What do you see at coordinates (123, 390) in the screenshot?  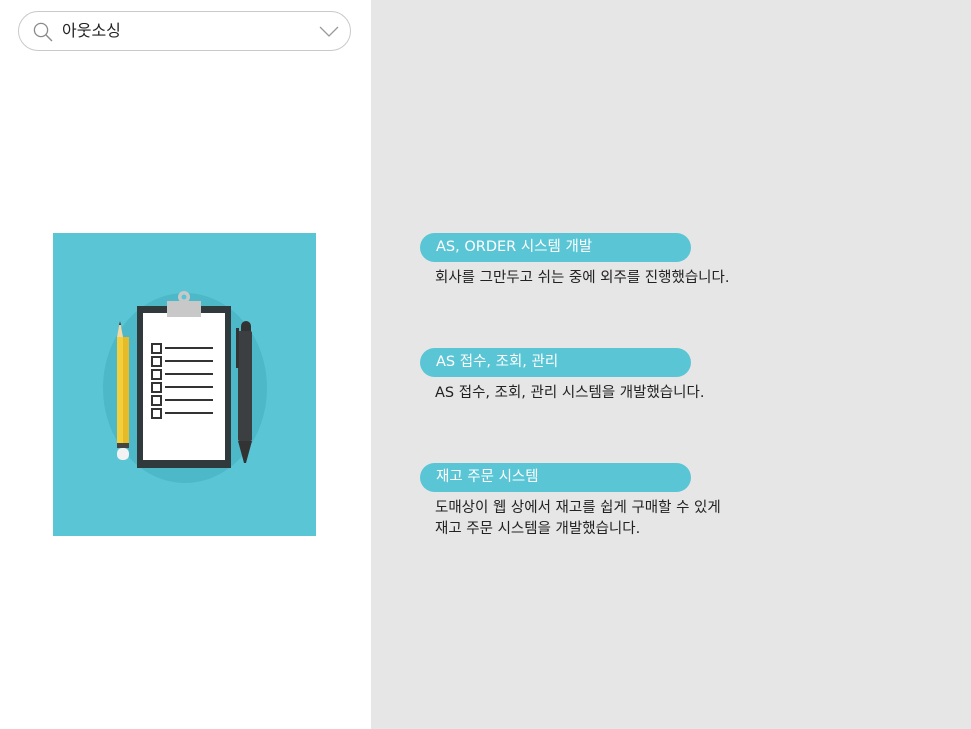 I see `pencil-icon` at bounding box center [123, 390].